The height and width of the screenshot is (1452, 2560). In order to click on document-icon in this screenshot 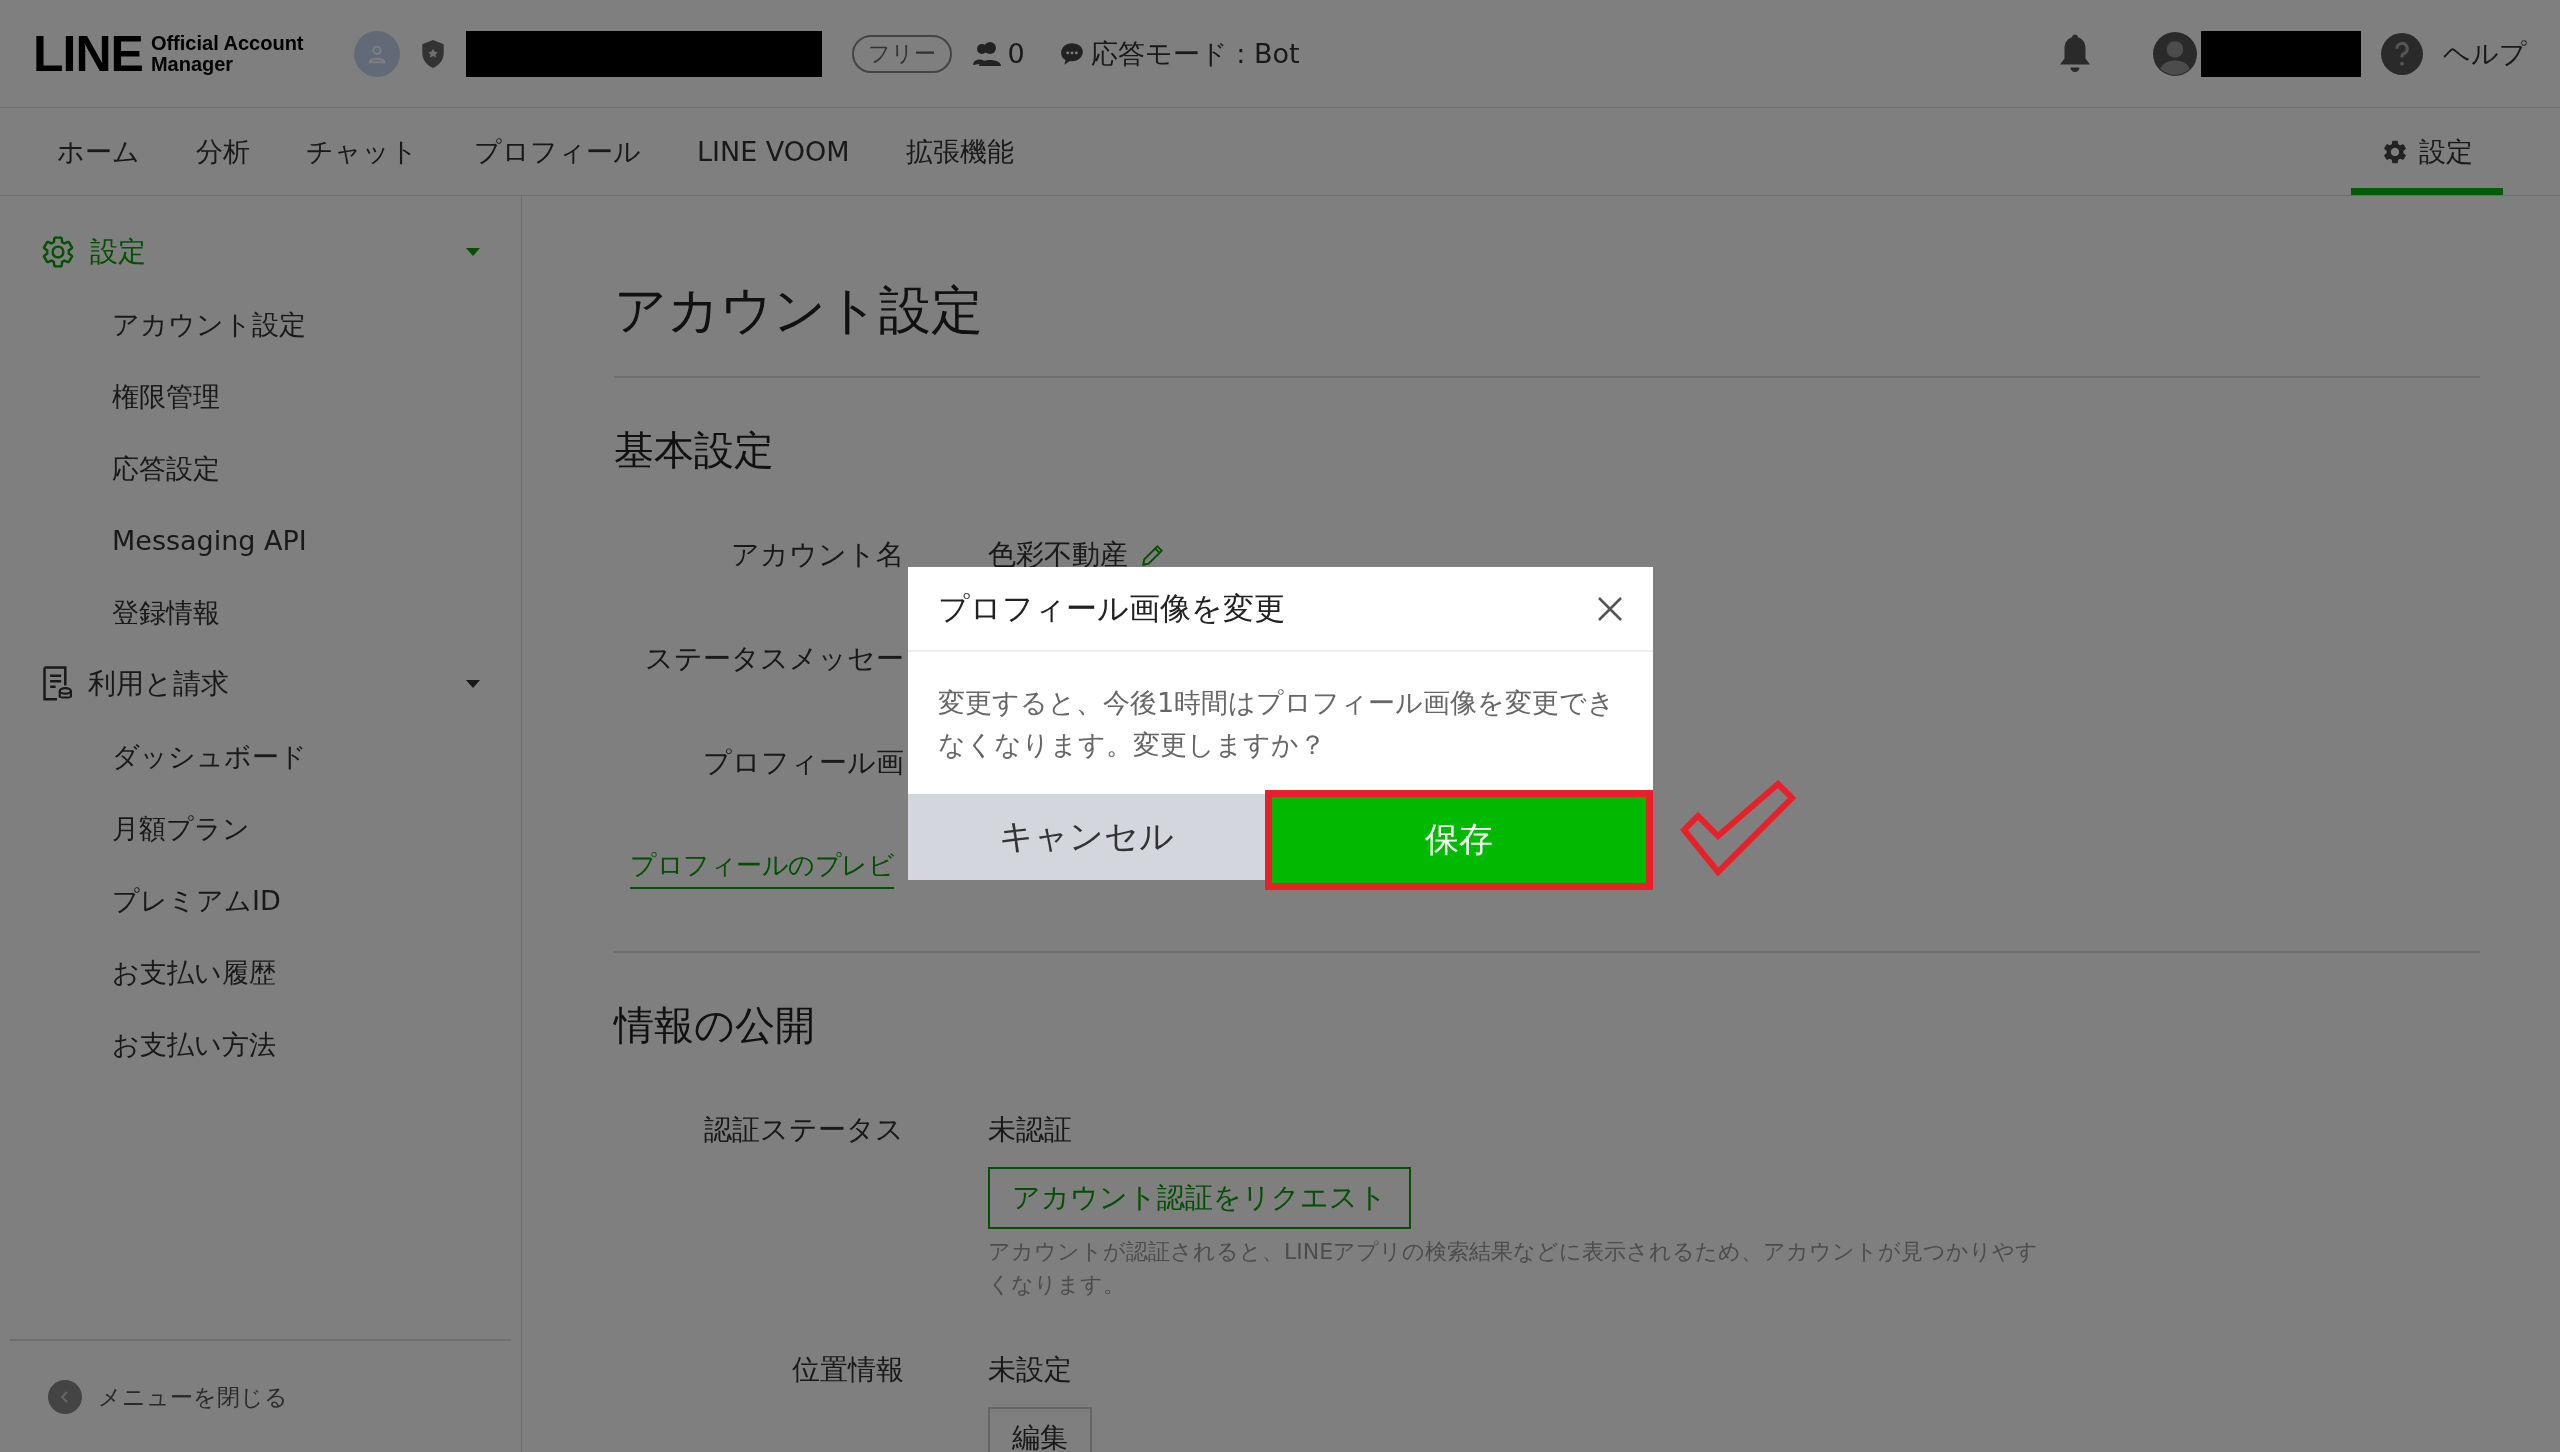, I will do `click(57, 684)`.